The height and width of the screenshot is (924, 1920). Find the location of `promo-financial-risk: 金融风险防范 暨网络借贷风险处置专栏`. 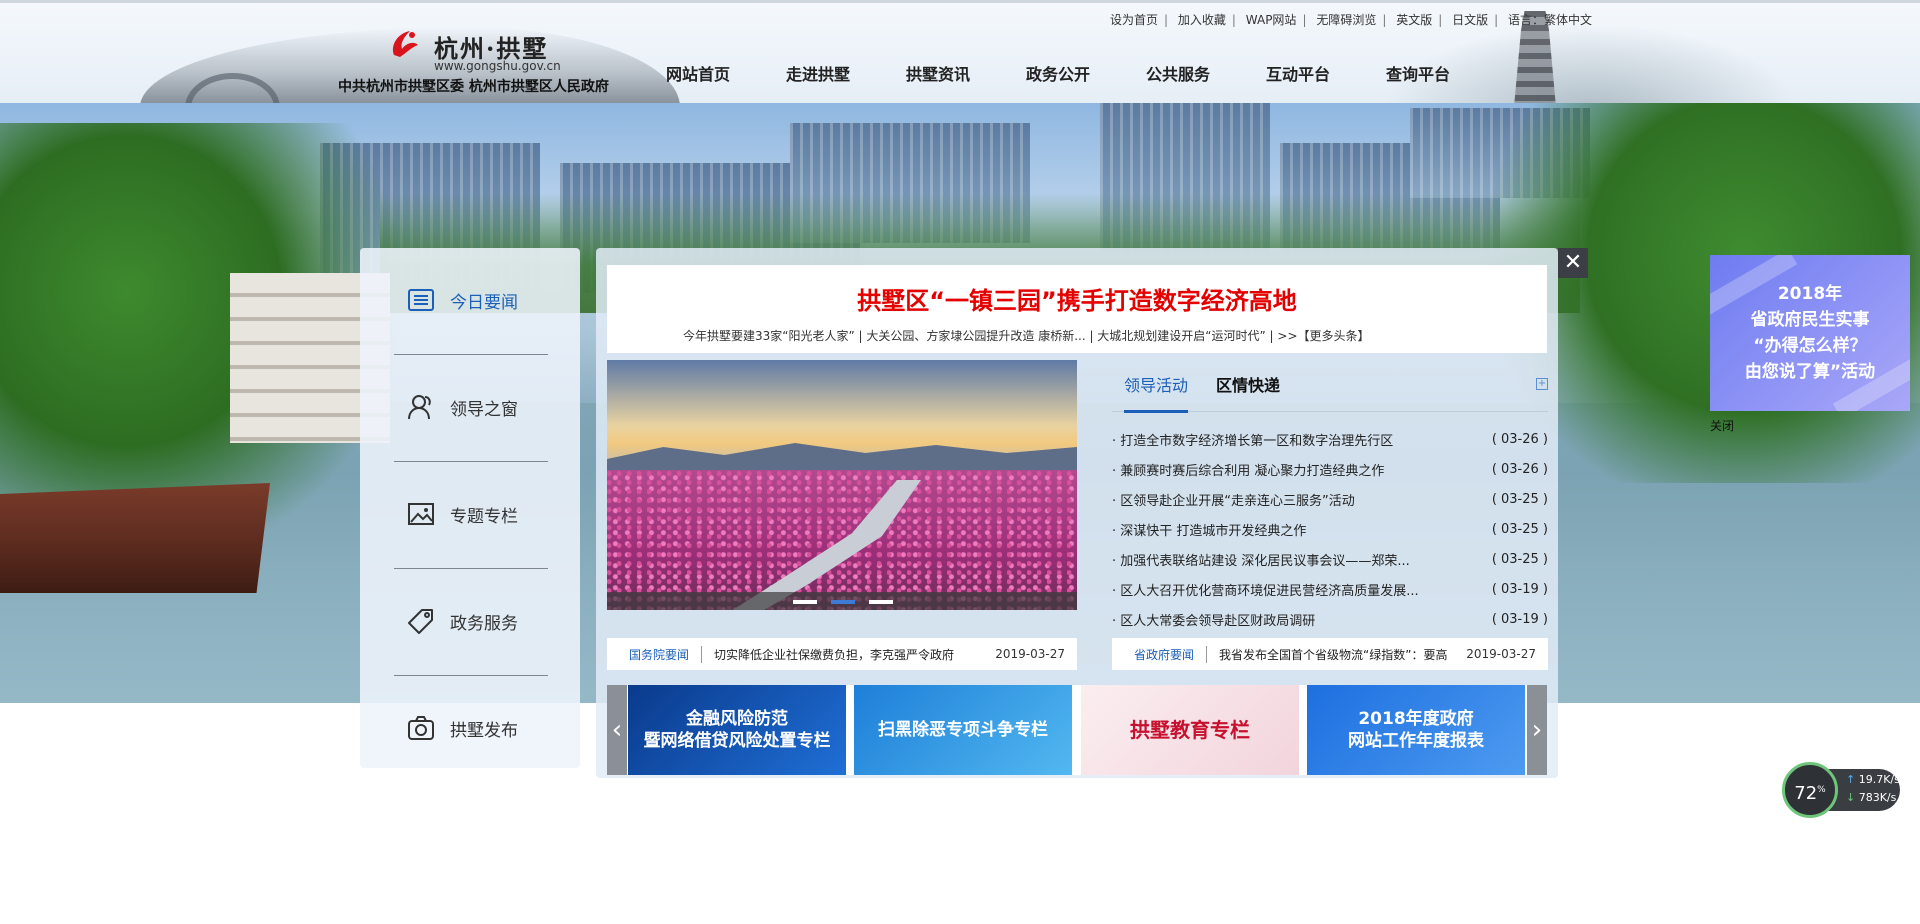

promo-financial-risk: 金融风险防范 暨网络借贷风险处置专栏 is located at coordinates (737, 730).